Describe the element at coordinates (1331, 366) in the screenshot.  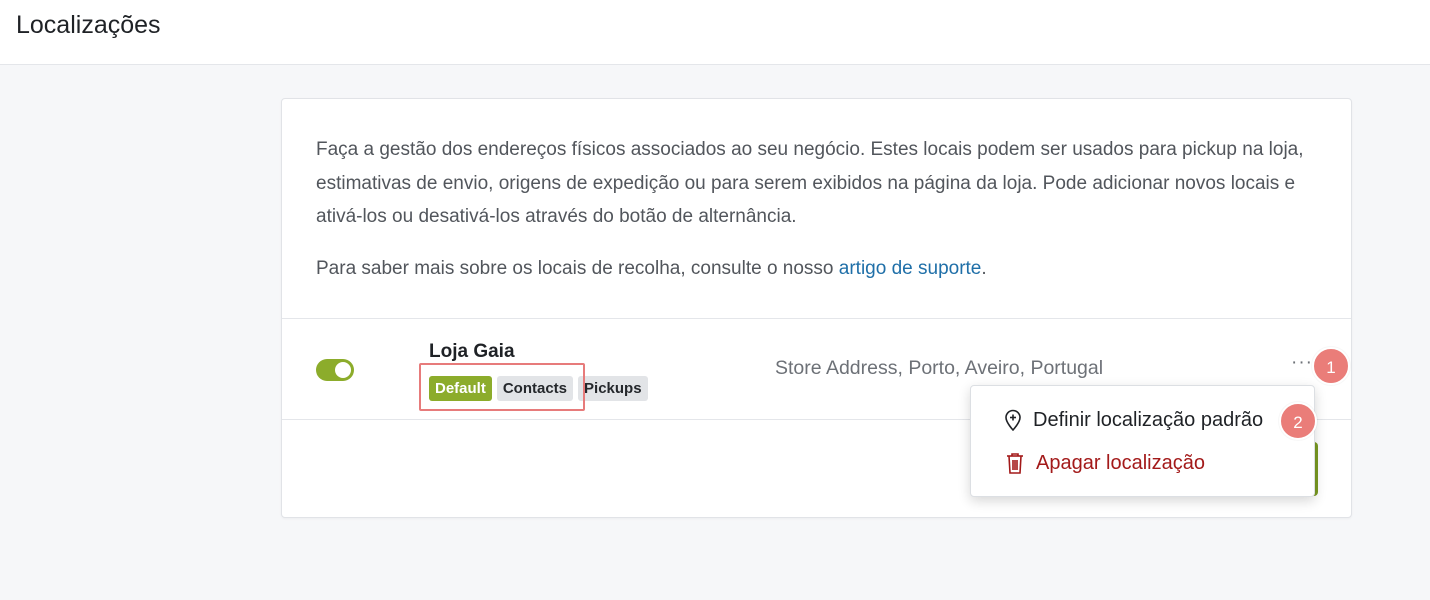
I see `annotation-badge-1: 1` at that location.